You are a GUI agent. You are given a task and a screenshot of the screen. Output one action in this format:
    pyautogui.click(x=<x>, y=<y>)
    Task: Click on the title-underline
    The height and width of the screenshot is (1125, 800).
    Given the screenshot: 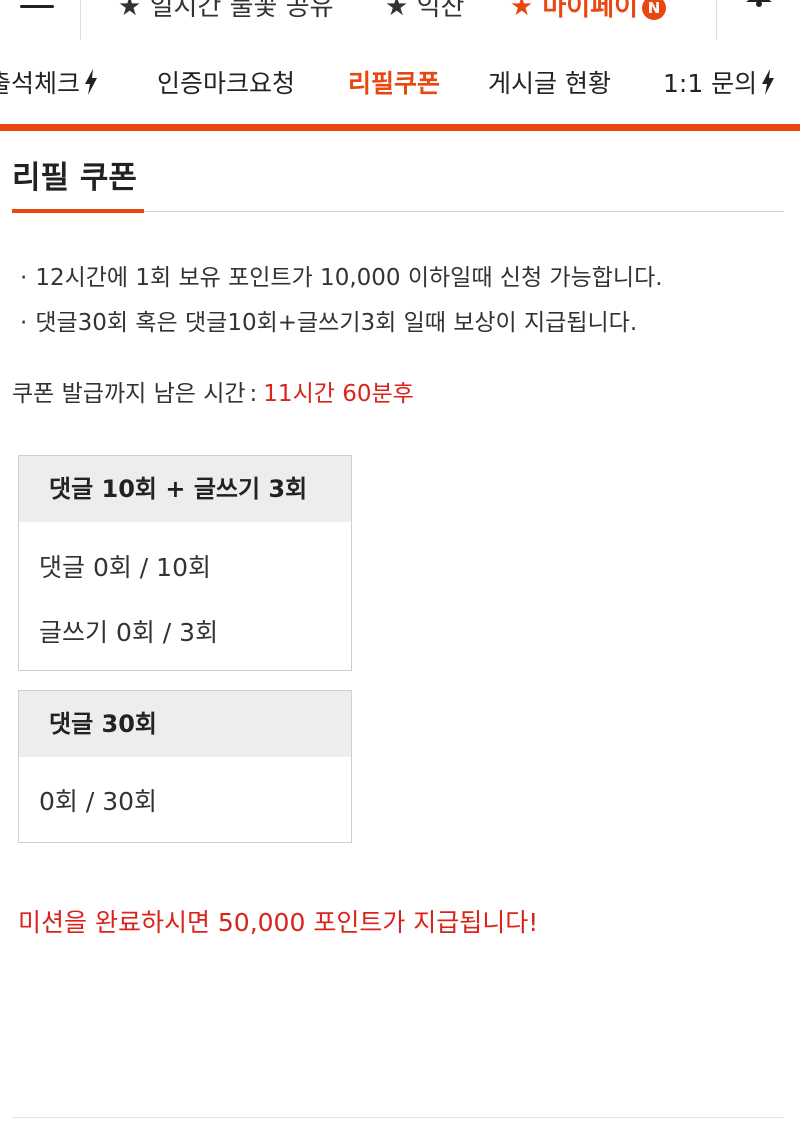 What is the action you would take?
    pyautogui.click(x=78, y=211)
    